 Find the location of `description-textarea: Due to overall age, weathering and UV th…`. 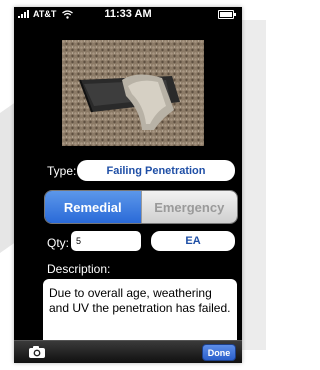

description-textarea: Due to overall age, weathering and UV th… is located at coordinates (140, 314).